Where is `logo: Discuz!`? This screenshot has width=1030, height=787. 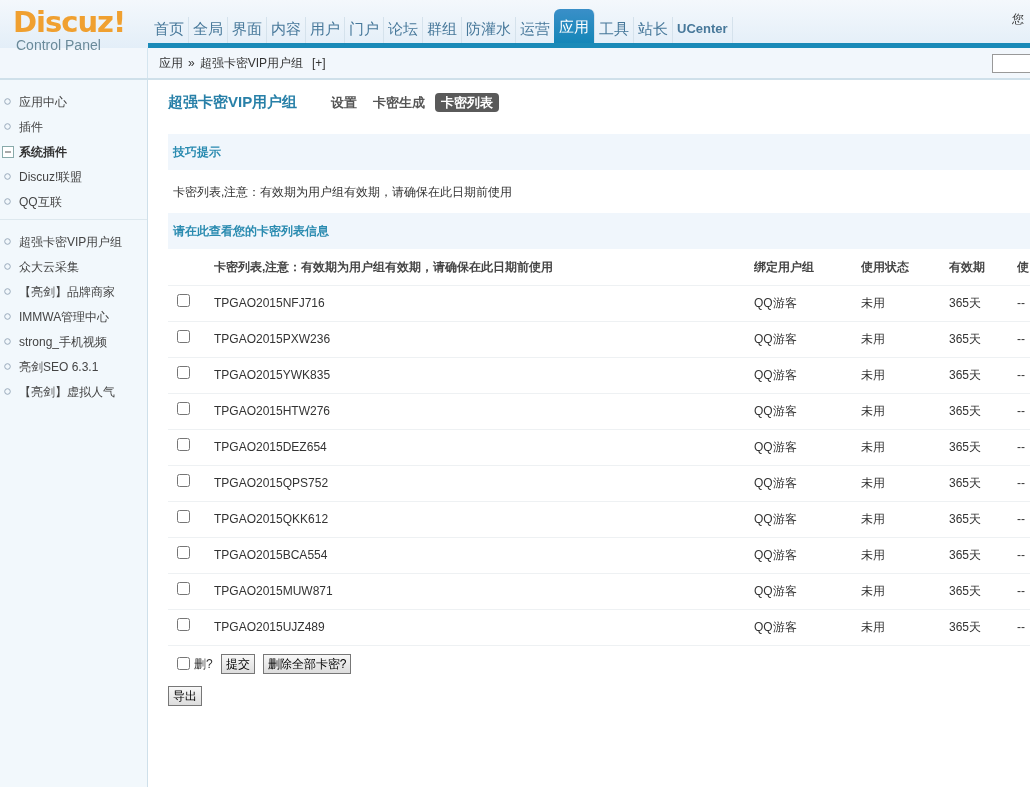
logo: Discuz! is located at coordinates (70, 22).